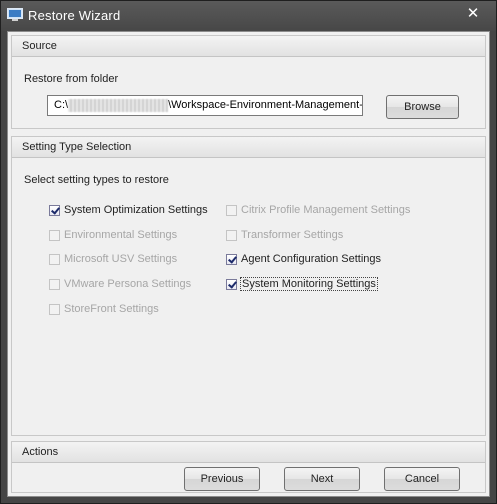  I want to click on checkbox-microsoft-usv: Microsoft USV Settings, so click(113, 259).